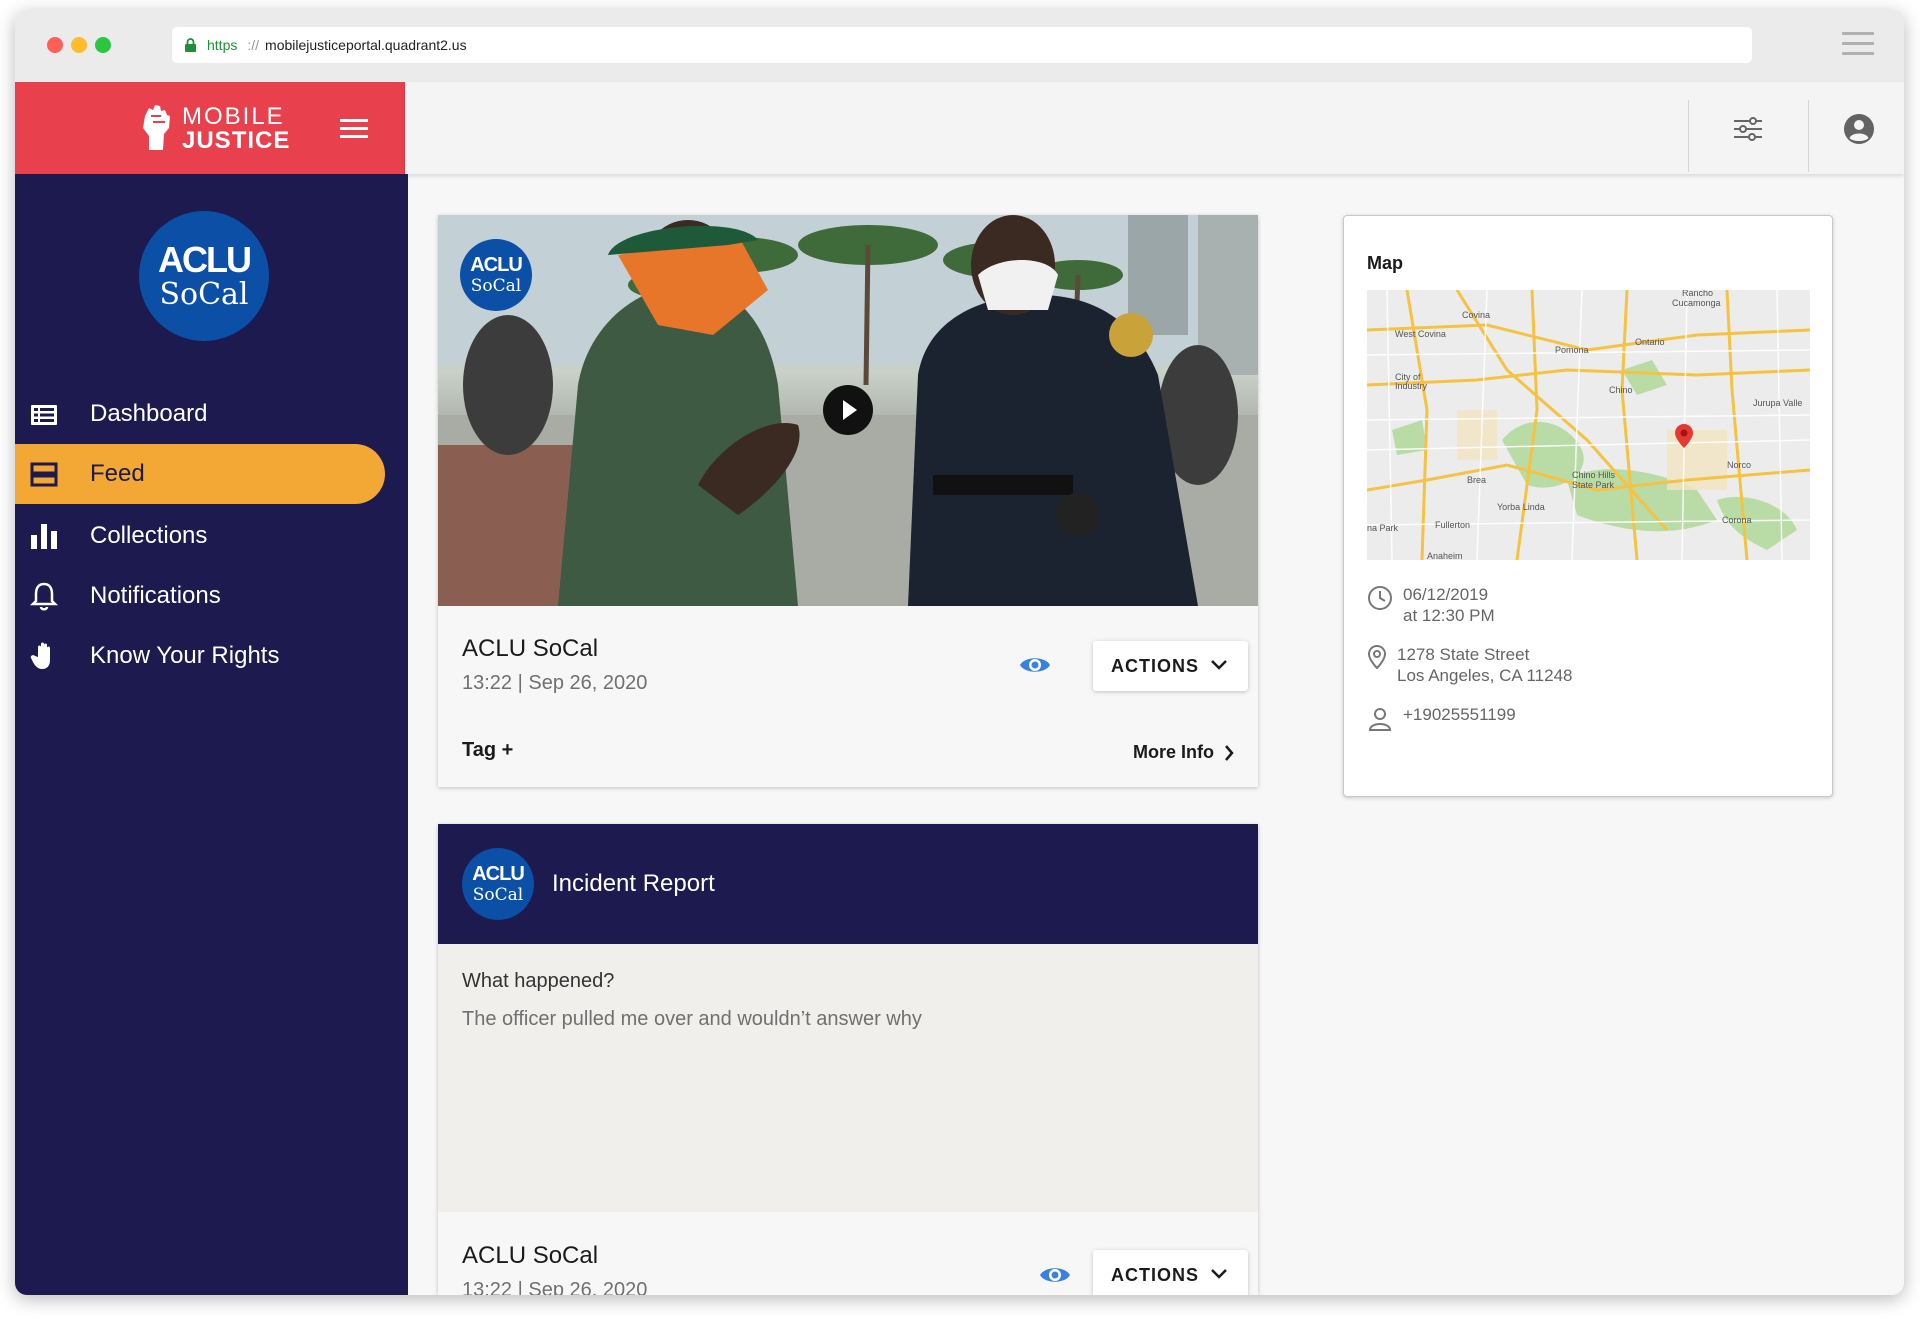 This screenshot has width=1920, height=1318. I want to click on incident-phone: +19025551199, so click(1441, 717).